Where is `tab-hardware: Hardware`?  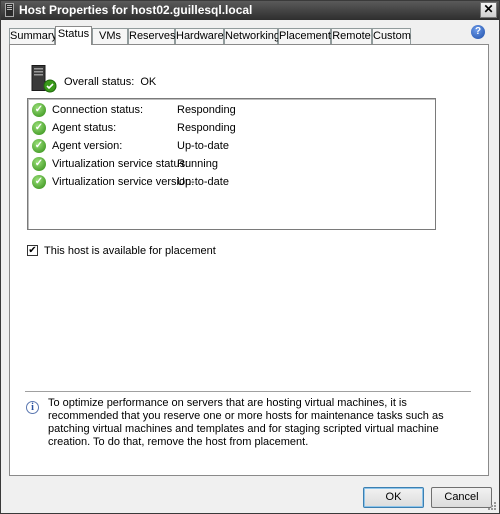
tab-hardware: Hardware is located at coordinates (199, 36).